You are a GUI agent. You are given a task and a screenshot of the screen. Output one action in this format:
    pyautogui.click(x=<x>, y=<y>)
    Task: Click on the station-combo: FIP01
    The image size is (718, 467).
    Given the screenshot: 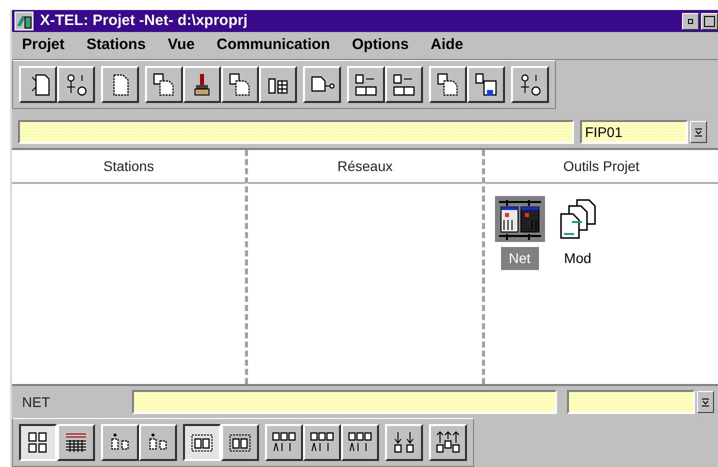 What is the action you would take?
    pyautogui.click(x=634, y=132)
    